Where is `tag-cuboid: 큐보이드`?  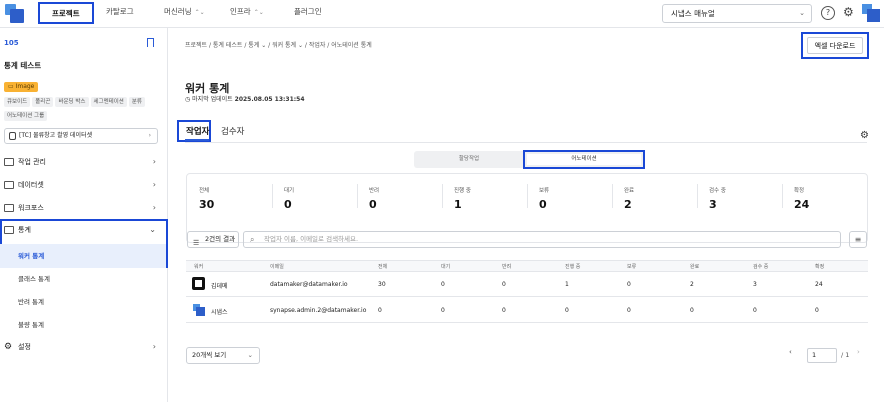
tag-cuboid: 큐보이드 is located at coordinates (17, 102).